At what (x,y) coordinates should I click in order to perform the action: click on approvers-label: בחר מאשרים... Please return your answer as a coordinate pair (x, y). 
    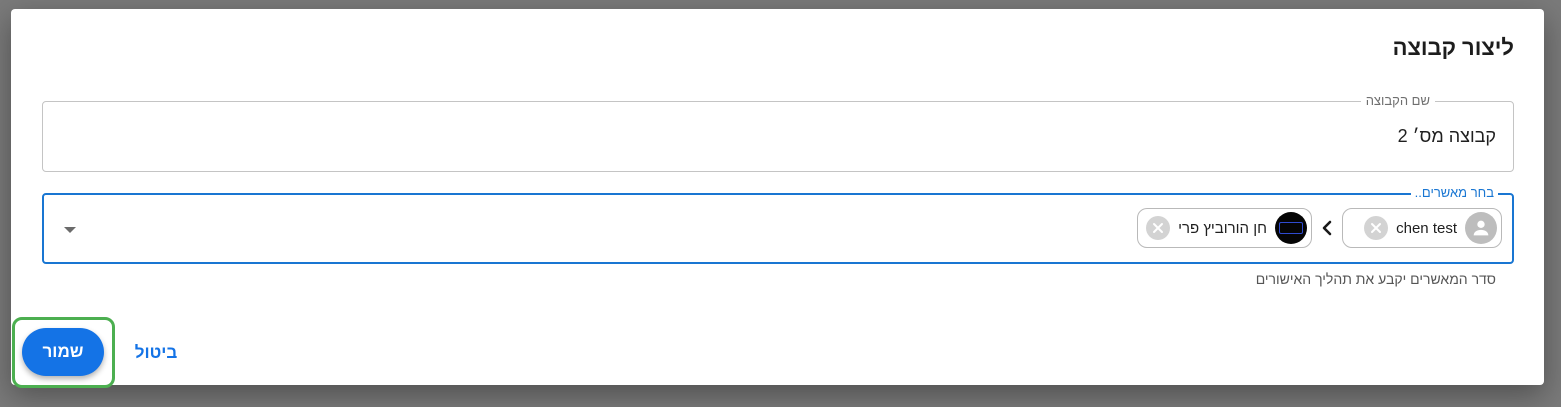
    Looking at the image, I should click on (1454, 193).